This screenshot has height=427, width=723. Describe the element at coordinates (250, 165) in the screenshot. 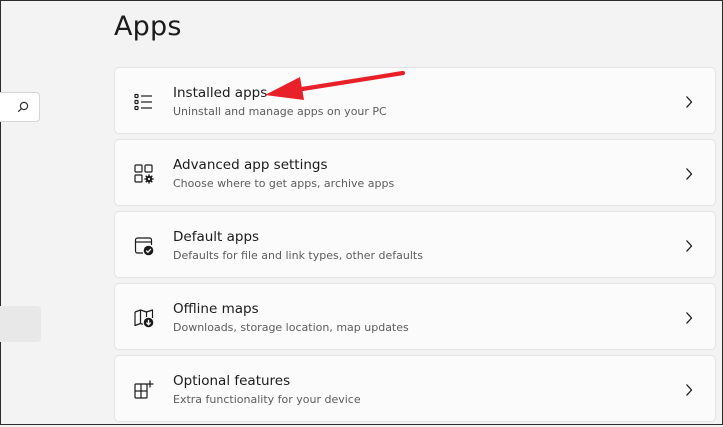

I see `advanced-app-settings-title: Advanced app settings` at that location.